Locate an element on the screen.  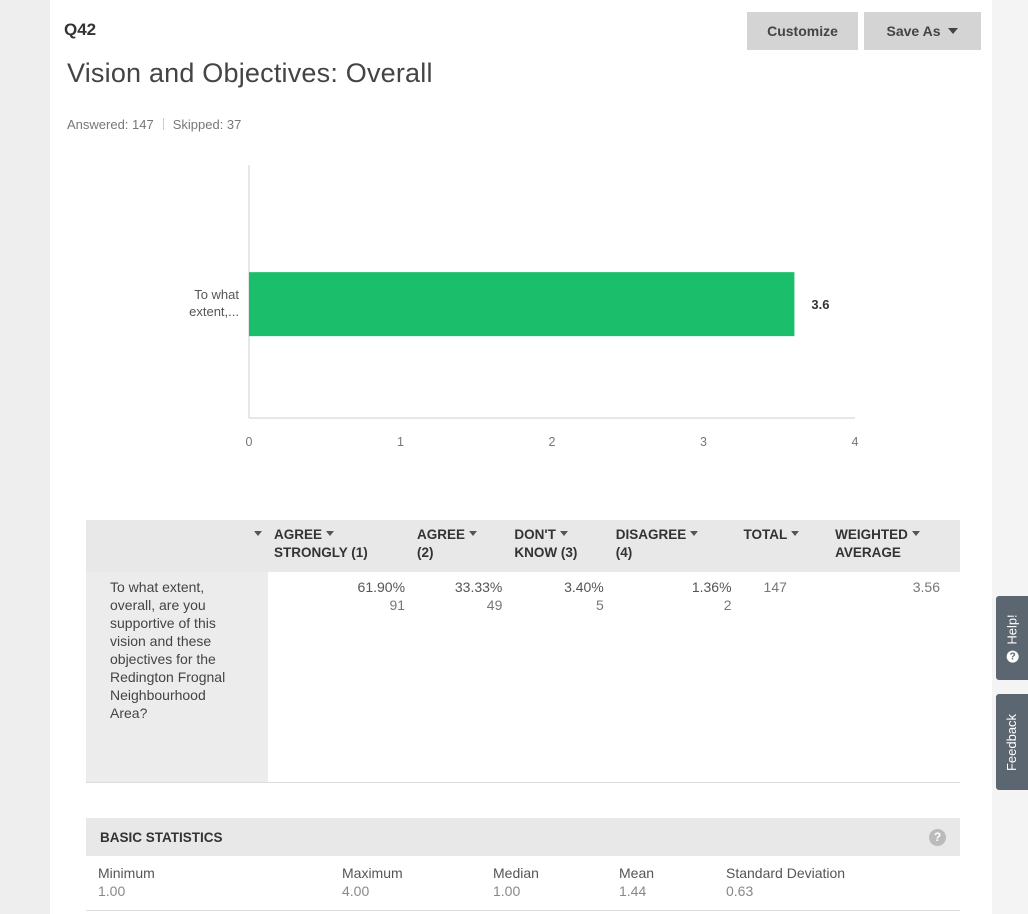
column-header: WEIGHTED AVERAGE is located at coordinates (894, 546).